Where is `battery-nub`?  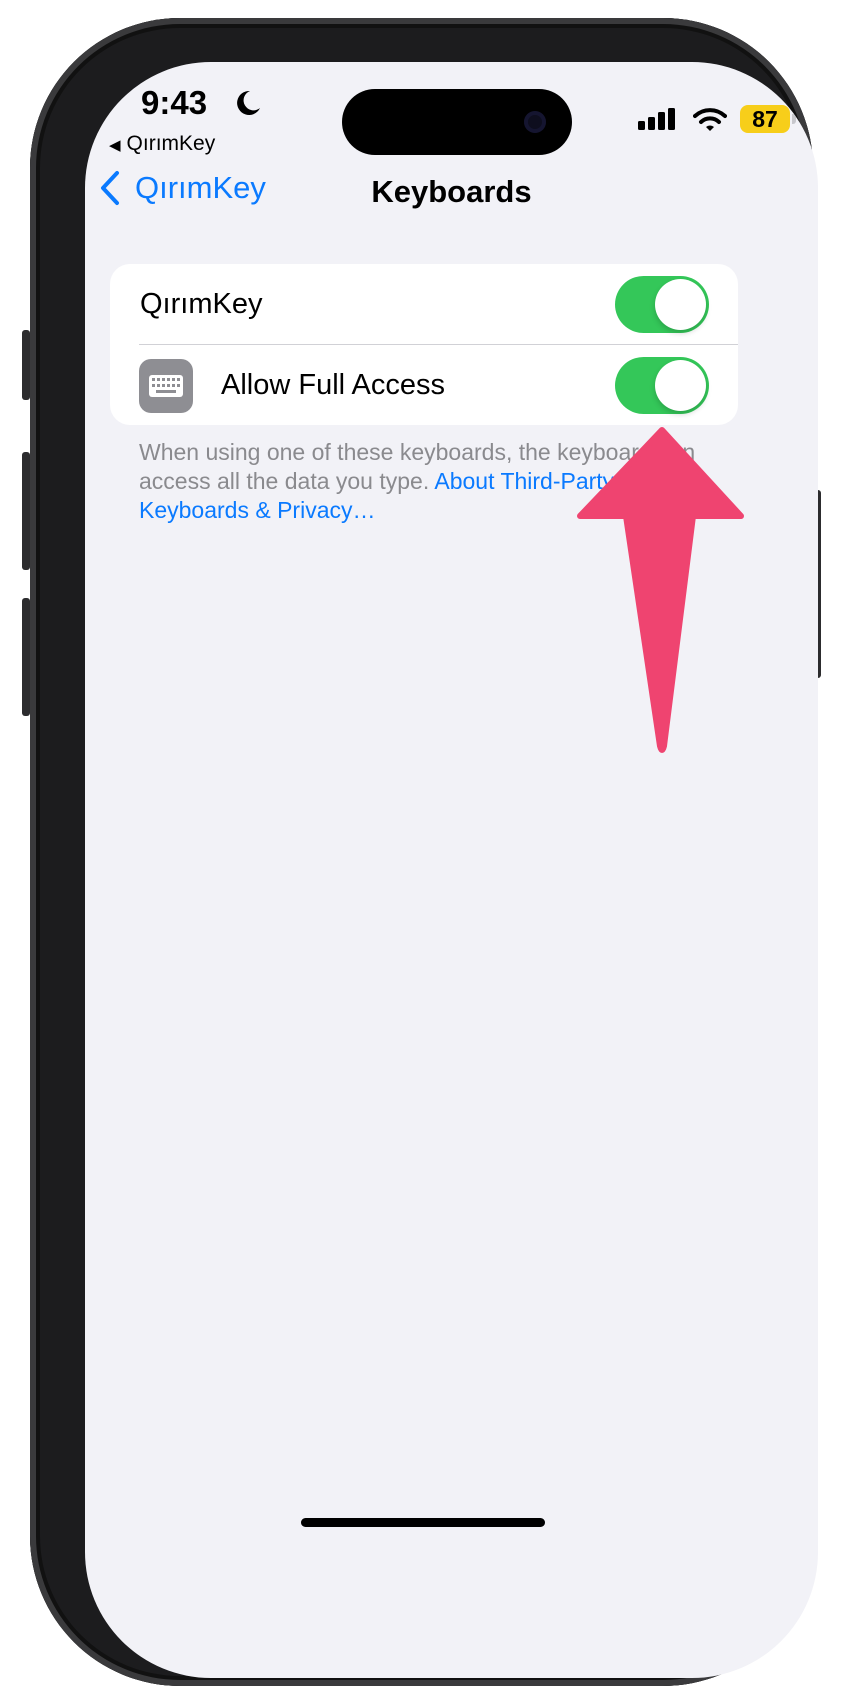 battery-nub is located at coordinates (794, 119).